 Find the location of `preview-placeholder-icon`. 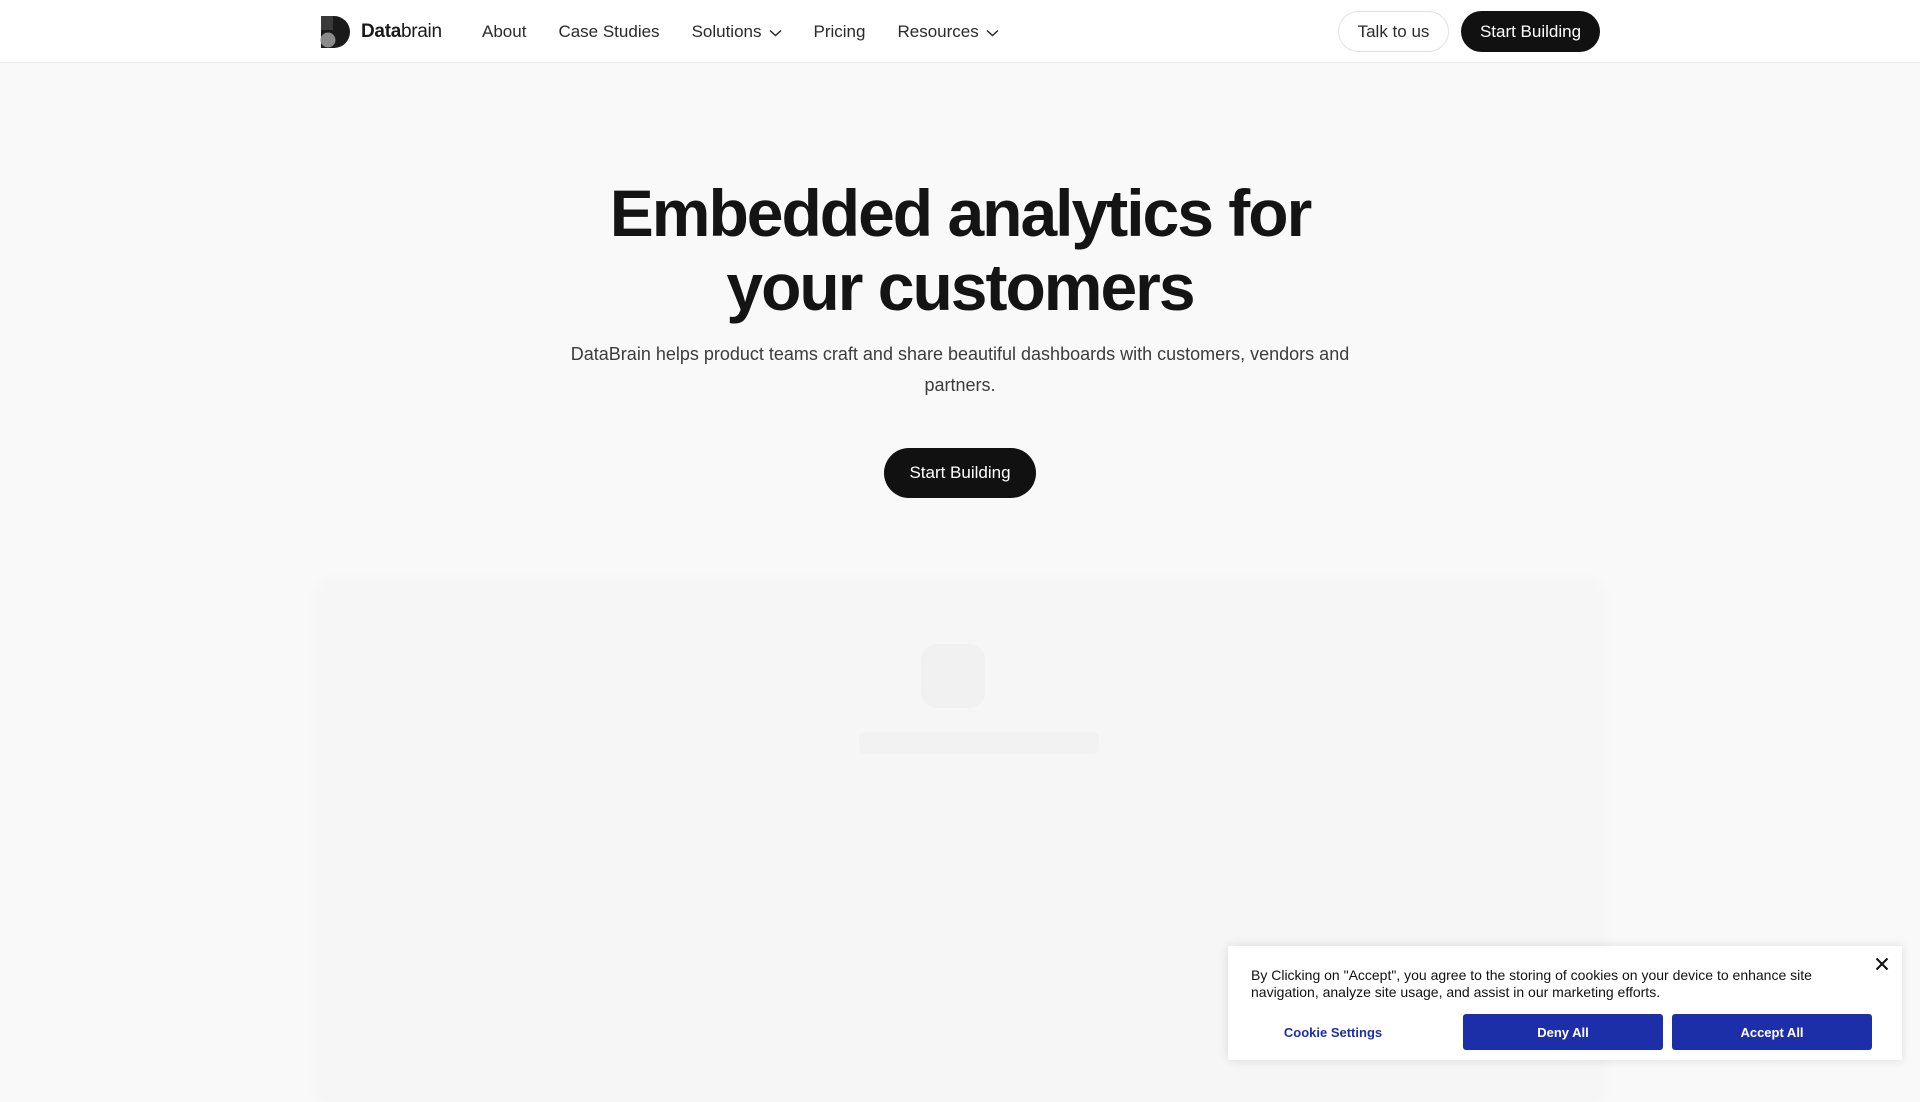

preview-placeholder-icon is located at coordinates (953, 676).